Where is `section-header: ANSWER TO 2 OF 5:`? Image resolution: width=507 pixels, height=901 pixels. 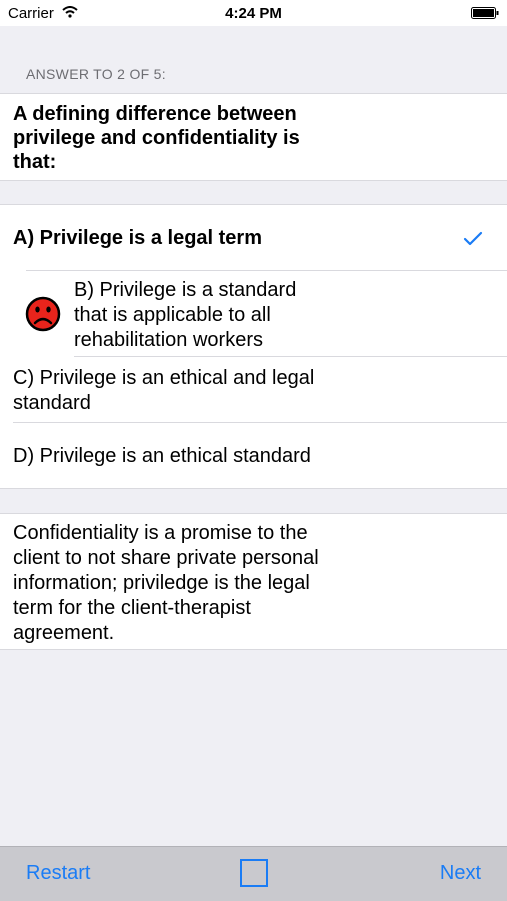 section-header: ANSWER TO 2 OF 5: is located at coordinates (96, 74).